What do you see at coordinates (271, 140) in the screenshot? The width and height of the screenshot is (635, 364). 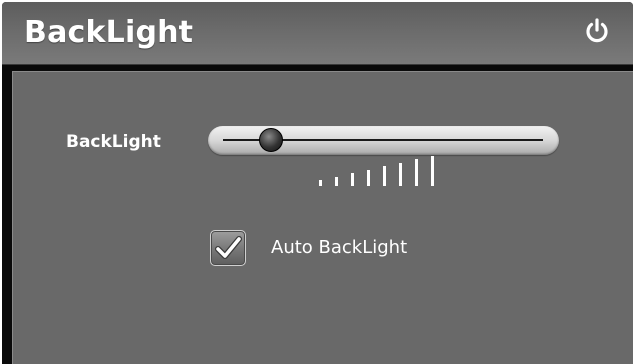 I see `slider-knob` at bounding box center [271, 140].